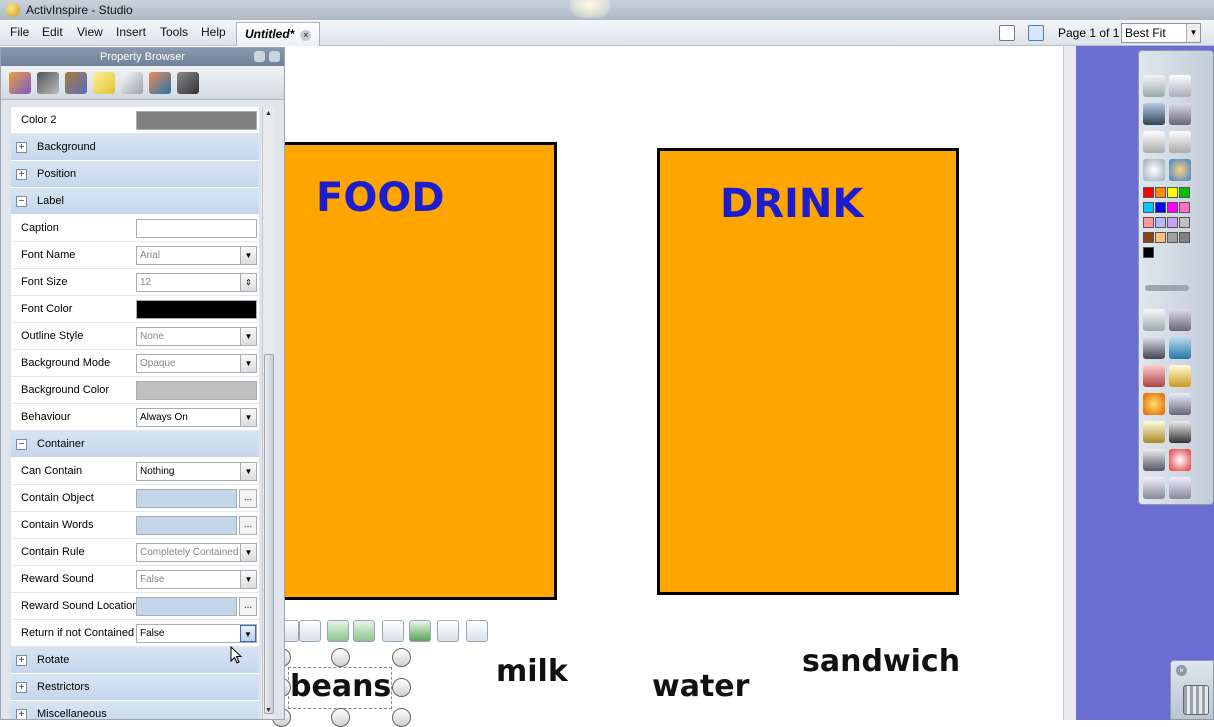 Image resolution: width=1214 pixels, height=727 pixels. I want to click on text-tool-icon, so click(1180, 432).